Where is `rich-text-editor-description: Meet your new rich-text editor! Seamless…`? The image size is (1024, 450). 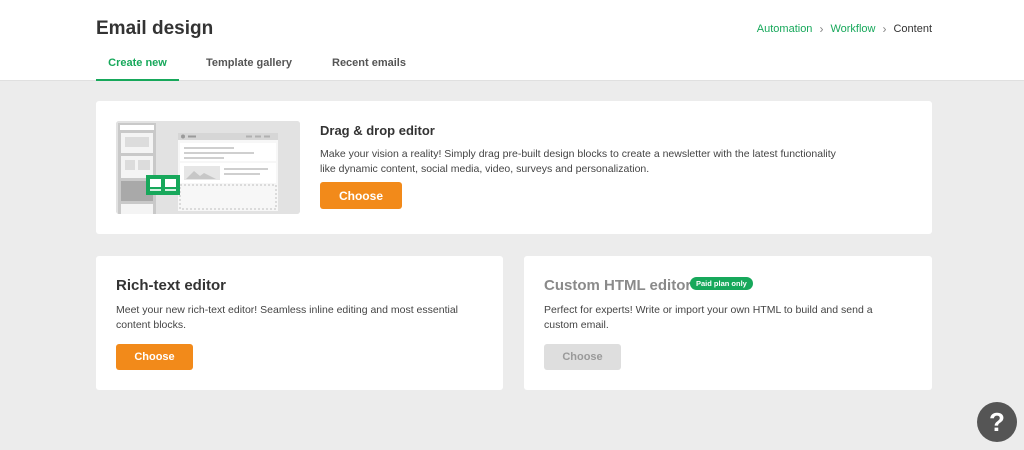
rich-text-editor-description: Meet your new rich-text editor! Seamless… is located at coordinates (287, 317).